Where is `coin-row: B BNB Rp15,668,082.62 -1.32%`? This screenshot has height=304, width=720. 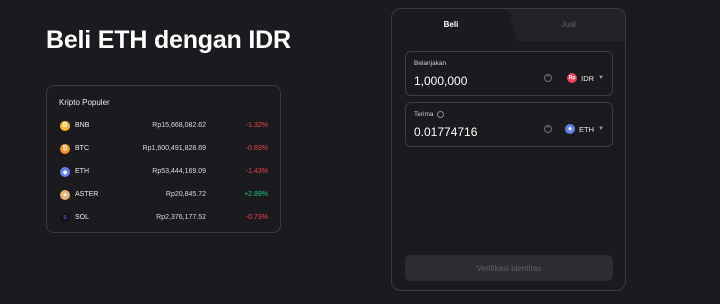
coin-row: B BNB Rp15,668,082.62 -1.32% is located at coordinates (163, 127).